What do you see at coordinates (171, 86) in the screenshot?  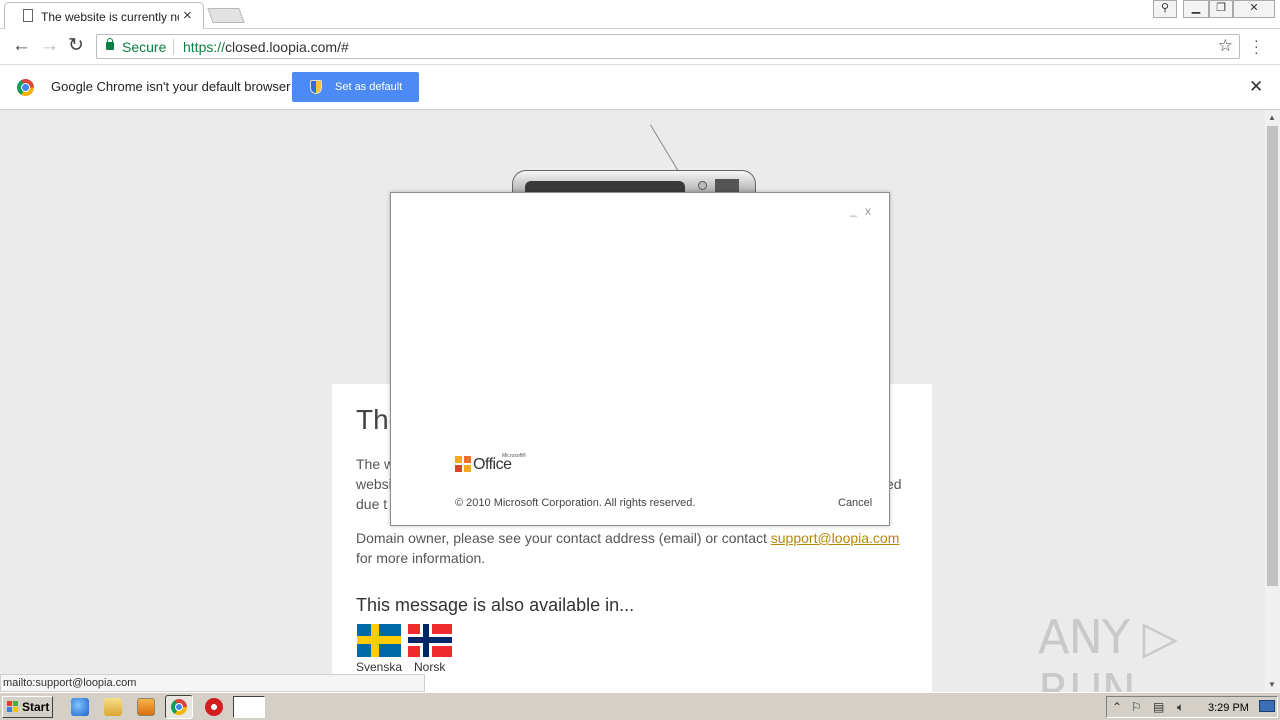 I see `infobar-message: Google Chrome isn't your default browser` at bounding box center [171, 86].